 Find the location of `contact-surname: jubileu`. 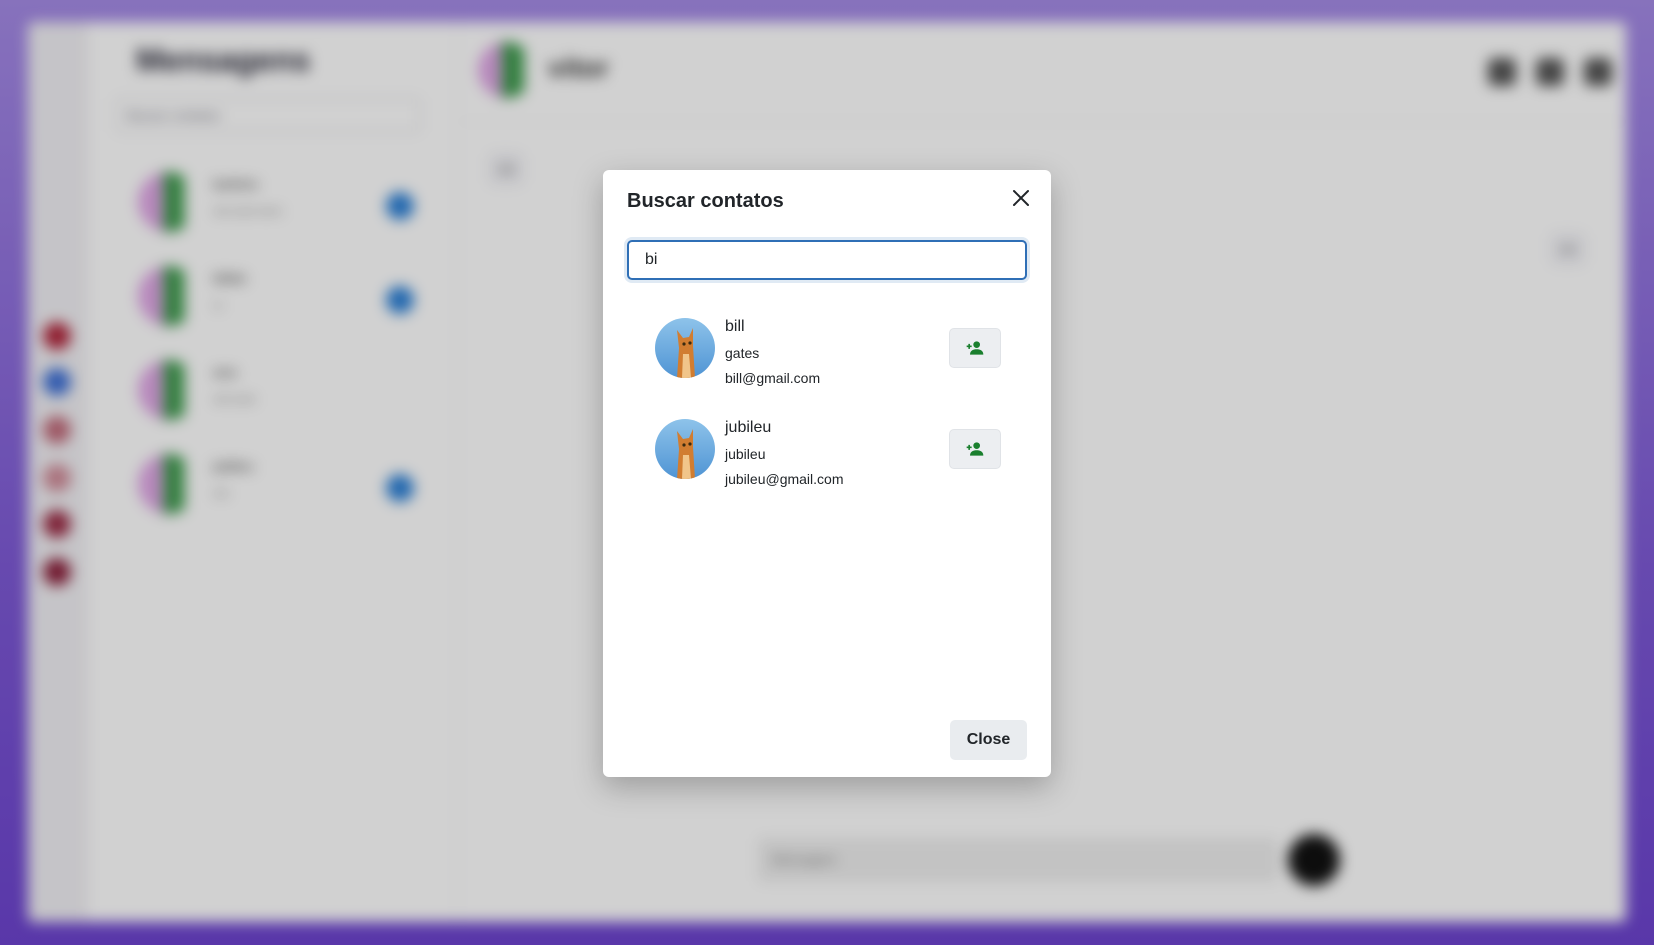

contact-surname: jubileu is located at coordinates (745, 454).